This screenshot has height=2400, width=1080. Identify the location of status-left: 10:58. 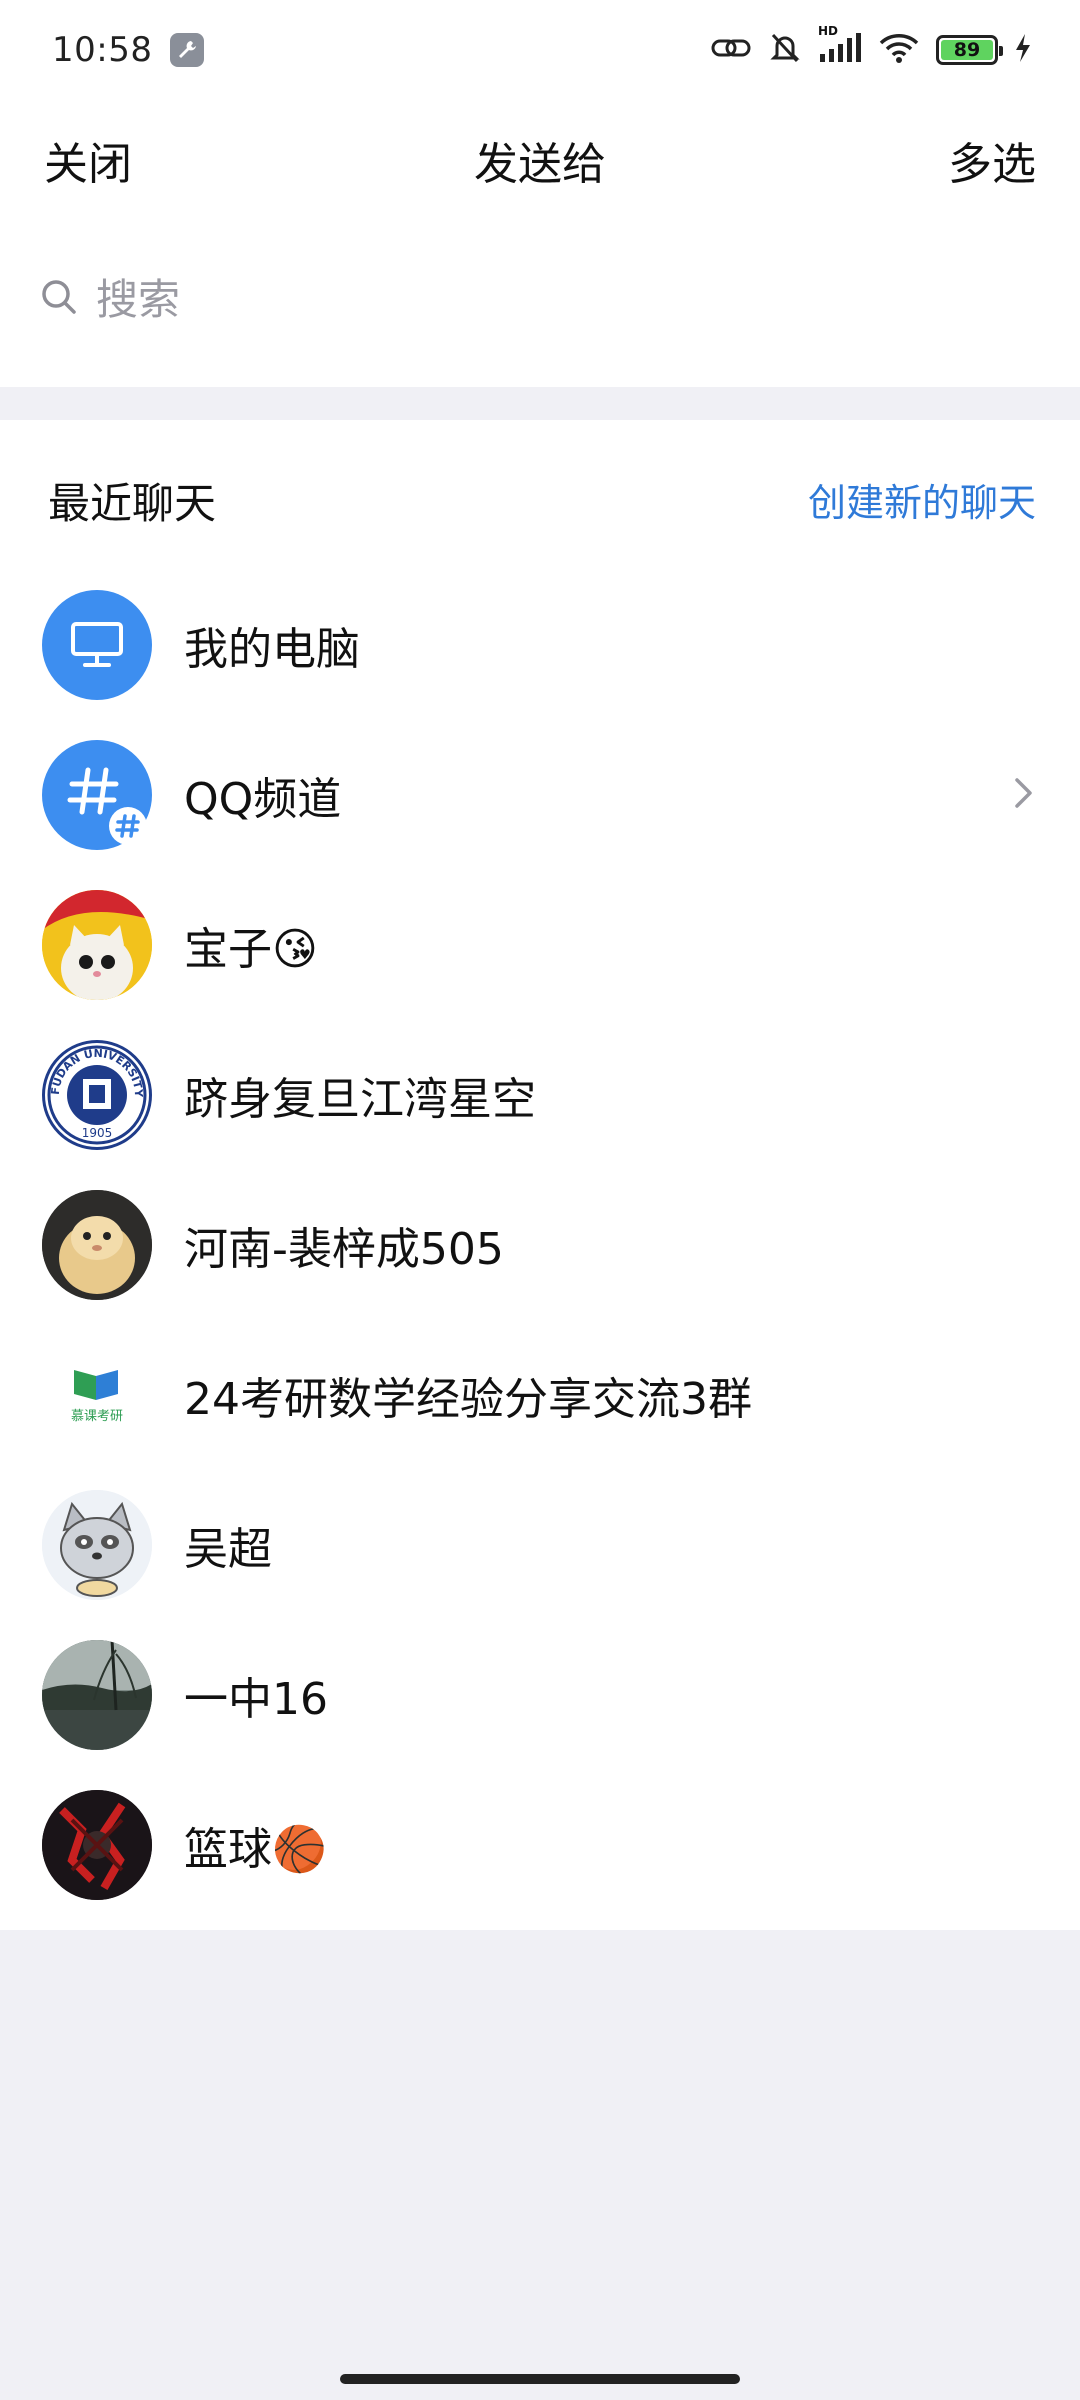
(128, 50).